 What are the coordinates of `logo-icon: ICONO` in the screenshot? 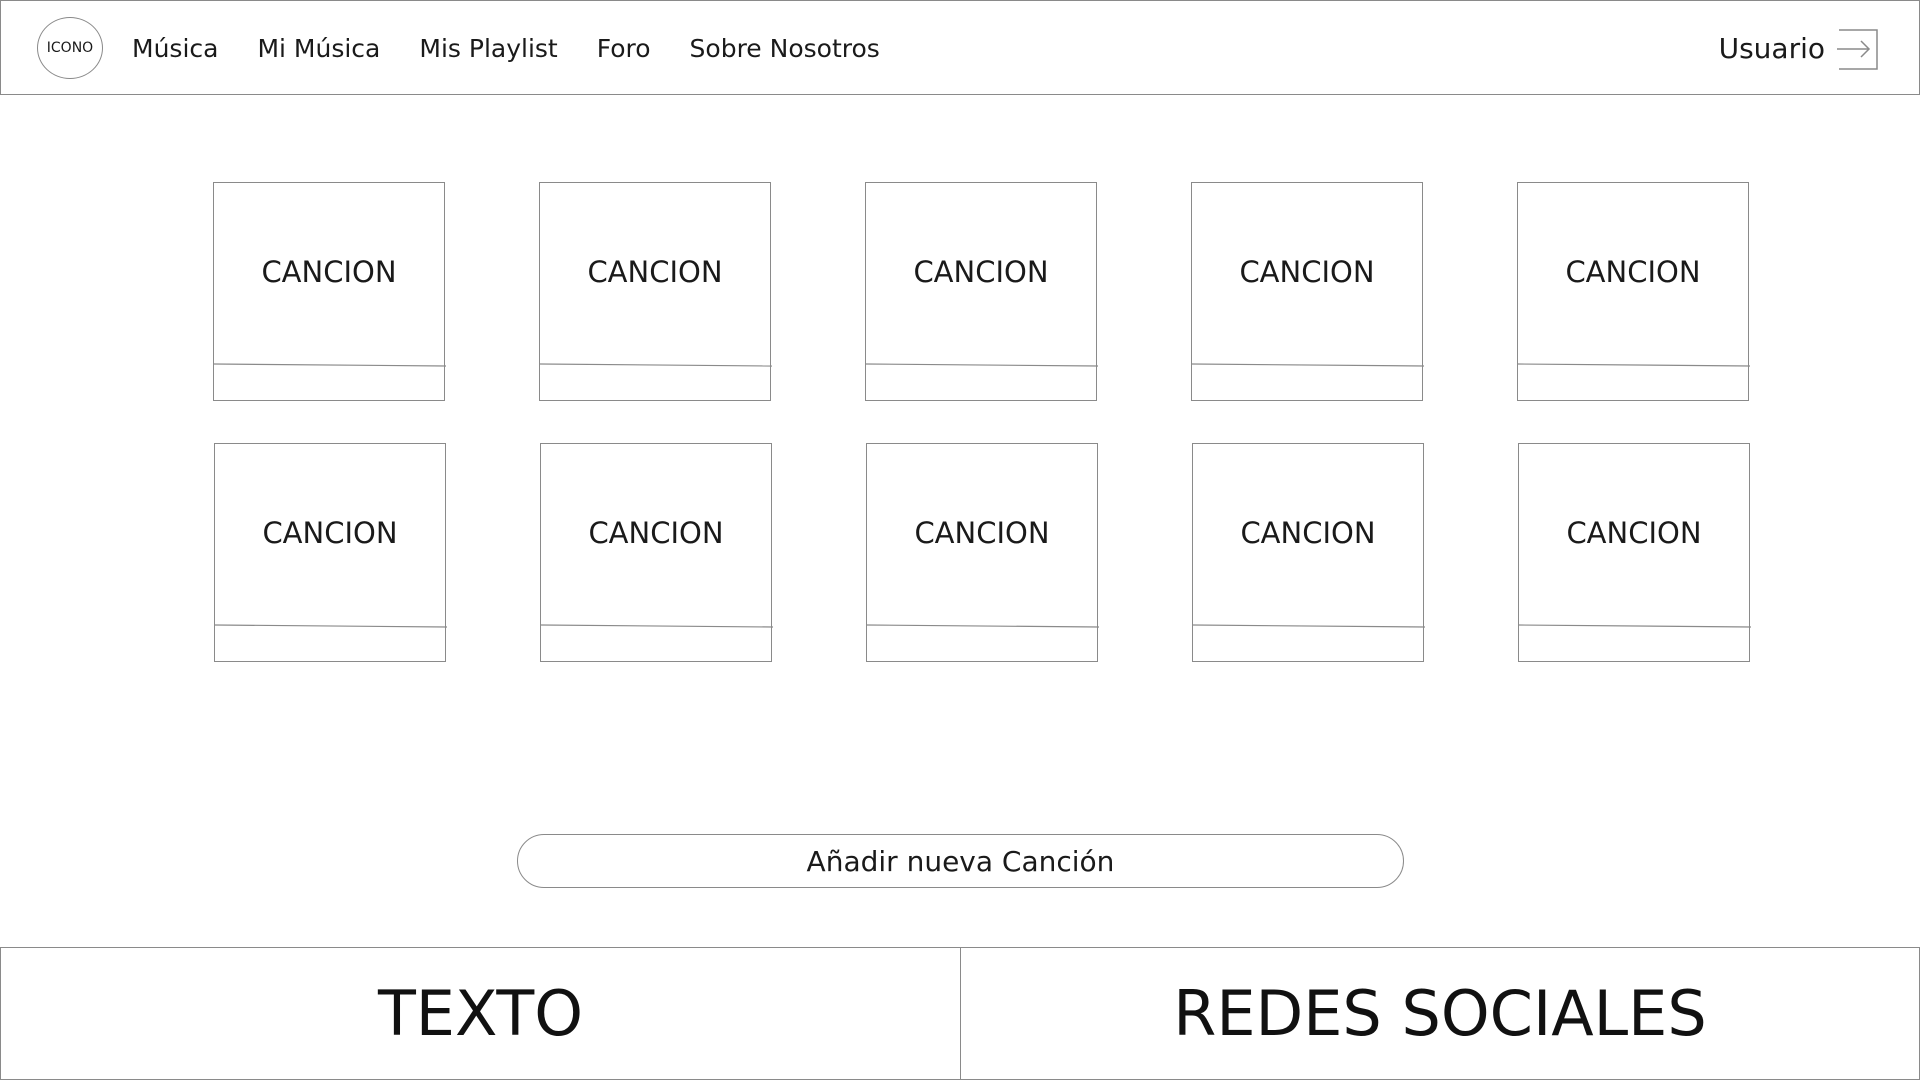 It's located at (70, 48).